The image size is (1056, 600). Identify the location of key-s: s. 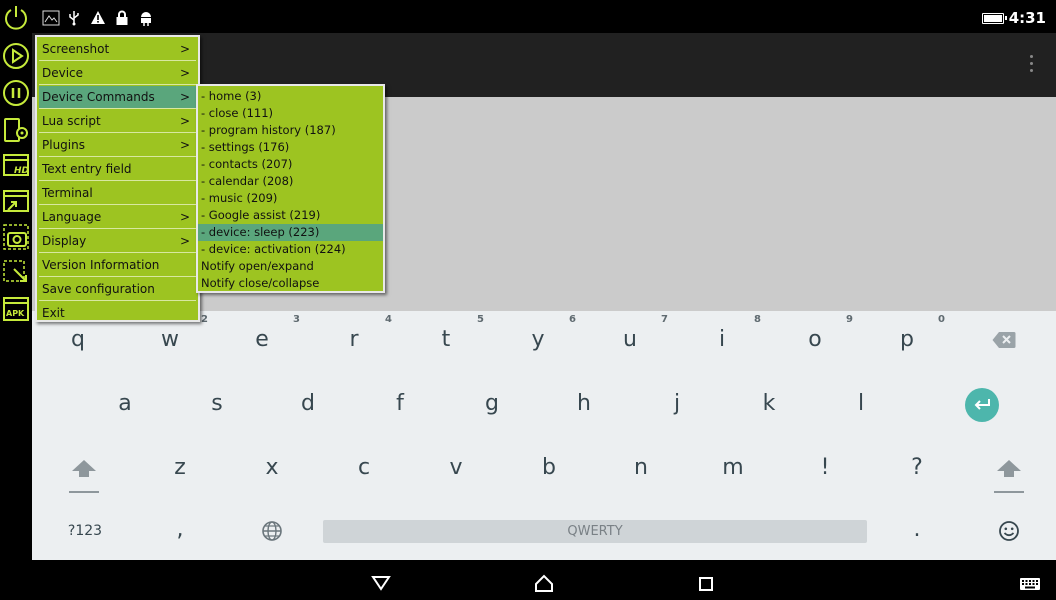
(217, 403).